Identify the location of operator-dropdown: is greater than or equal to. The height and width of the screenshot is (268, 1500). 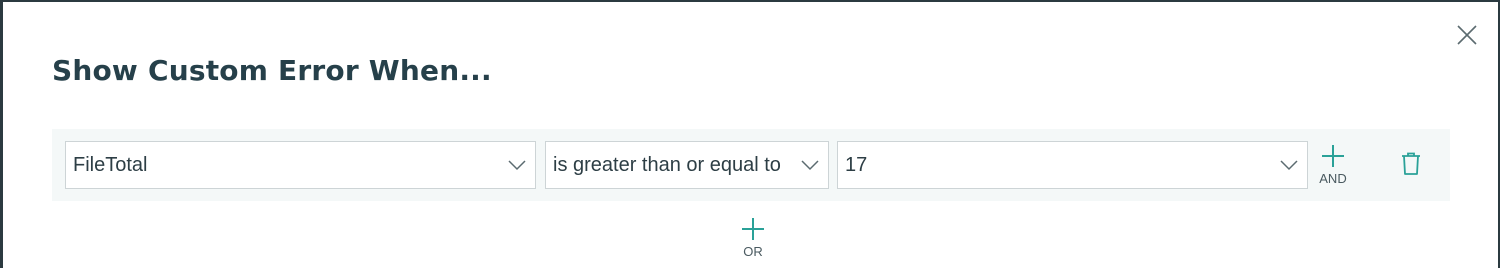
(687, 165).